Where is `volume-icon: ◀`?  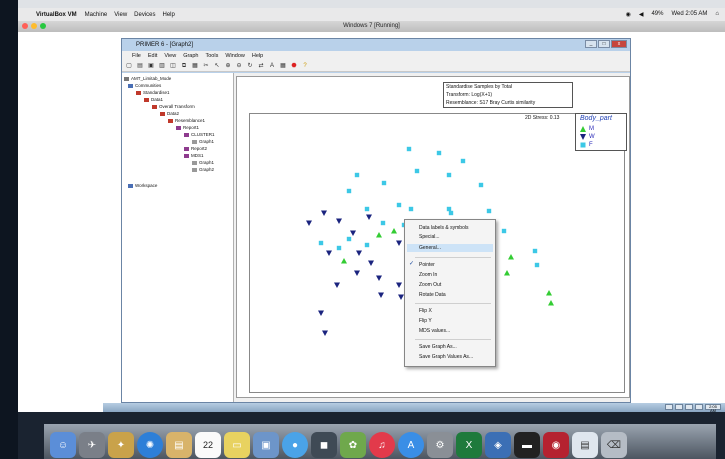
volume-icon: ◀ is located at coordinates (641, 14).